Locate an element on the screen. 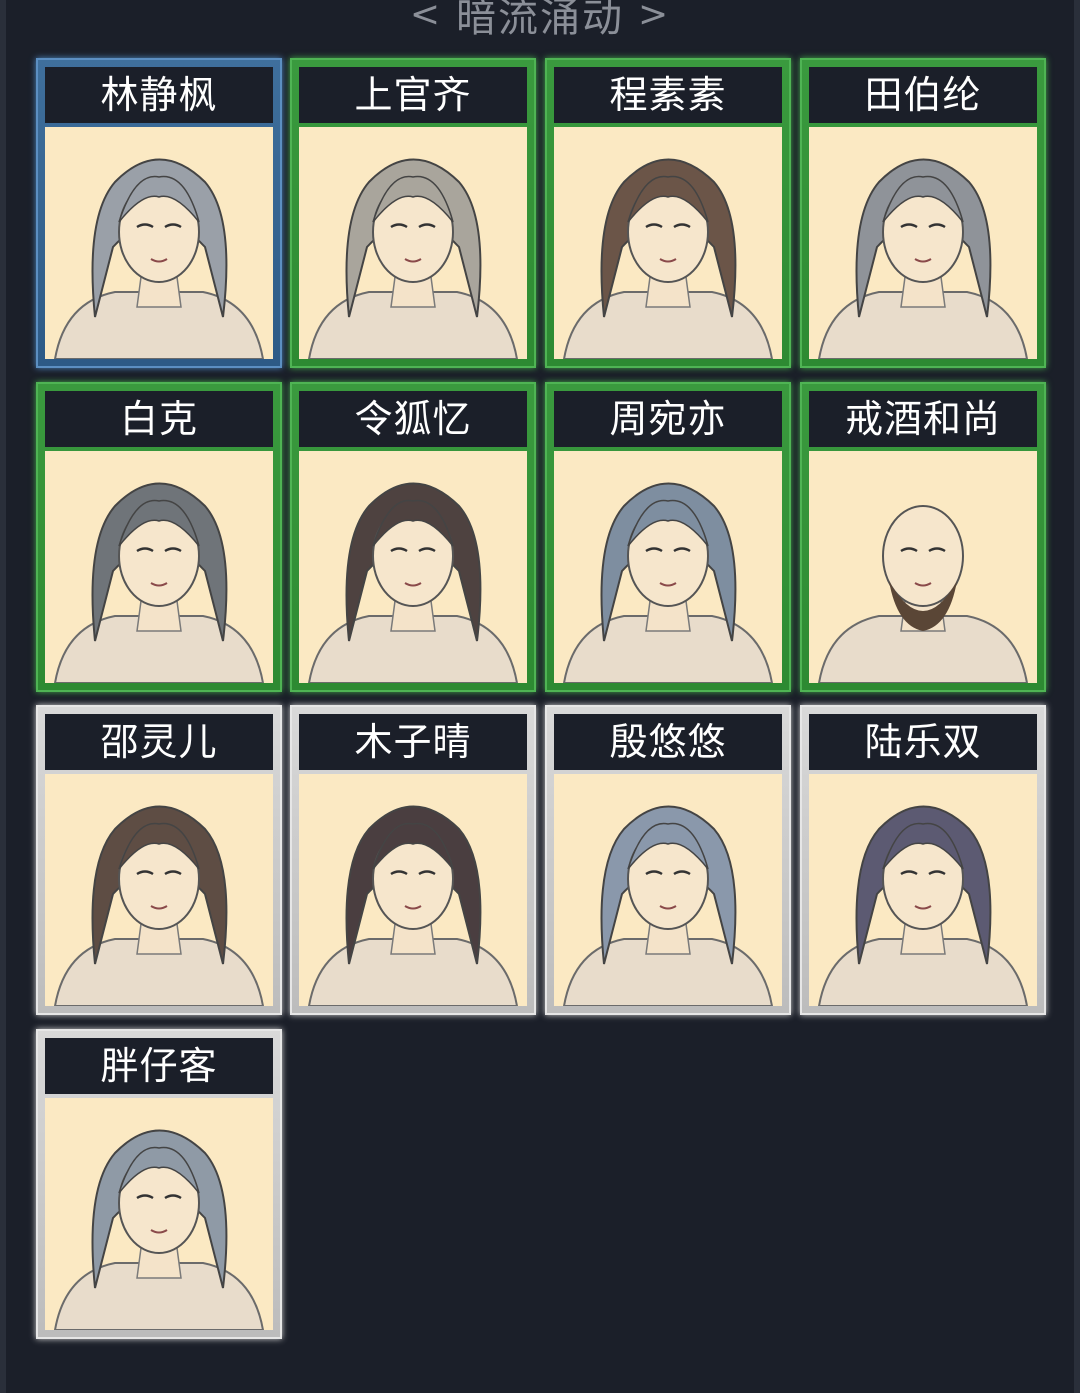 Image resolution: width=1080 pixels, height=1393 pixels. character-card: 白克 is located at coordinates (159, 537).